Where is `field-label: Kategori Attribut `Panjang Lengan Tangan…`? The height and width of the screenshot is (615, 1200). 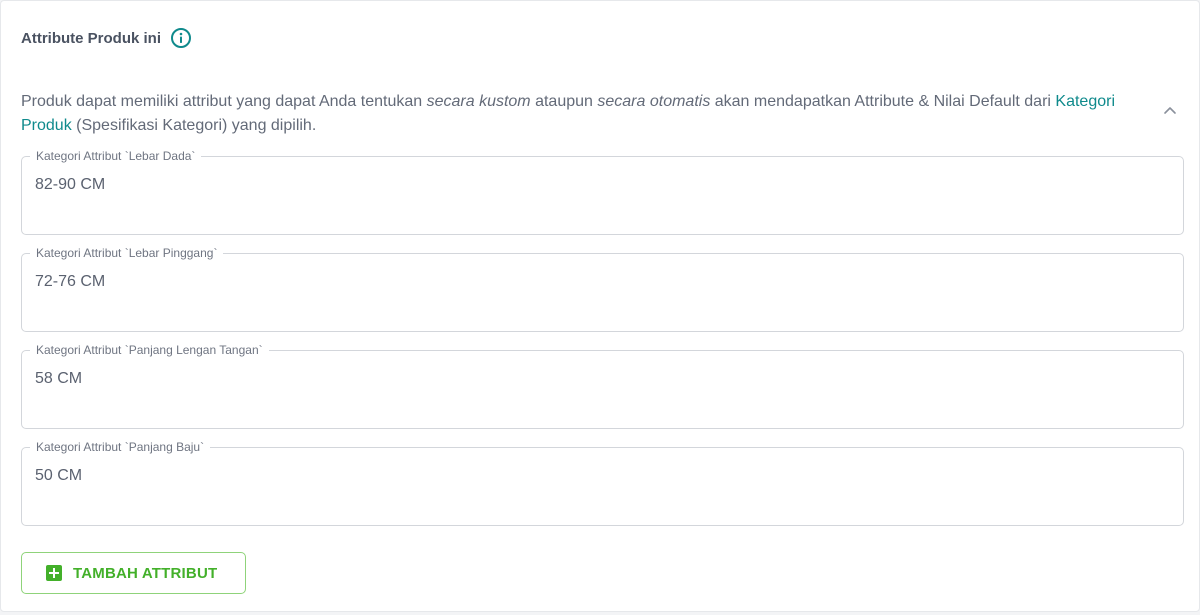
field-label: Kategori Attribut `Panjang Lengan Tangan… is located at coordinates (149, 350).